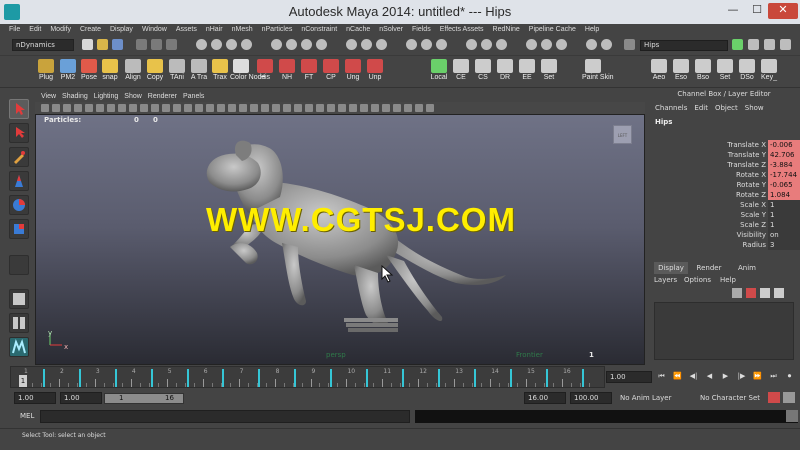 Image resolution: width=800 pixels, height=450 pixels. Describe the element at coordinates (741, 376) in the screenshot. I see `step-forward-key-icon: |▶` at that location.